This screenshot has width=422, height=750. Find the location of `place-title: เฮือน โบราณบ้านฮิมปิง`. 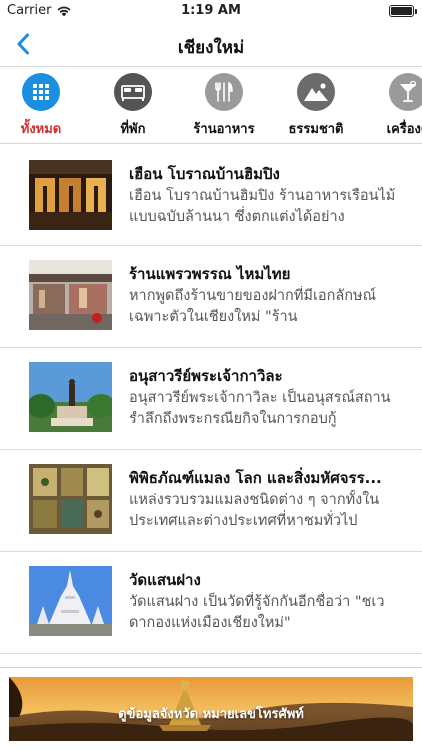

place-title: เฮือน โบราณบ้านฮิมปิง is located at coordinates (204, 174).